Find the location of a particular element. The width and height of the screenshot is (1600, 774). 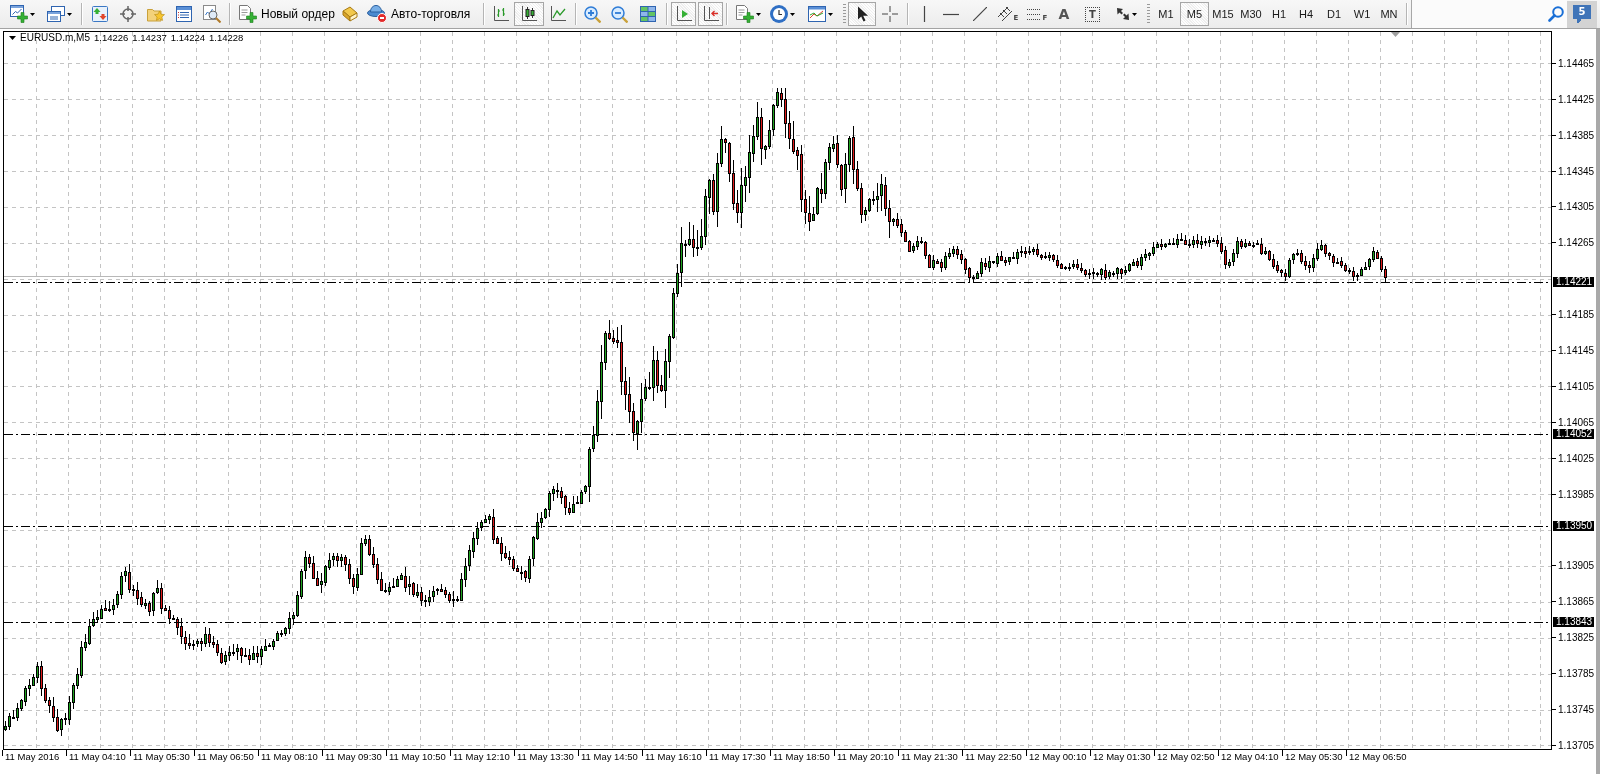

new-order-button: Новый ордер is located at coordinates (286, 14).